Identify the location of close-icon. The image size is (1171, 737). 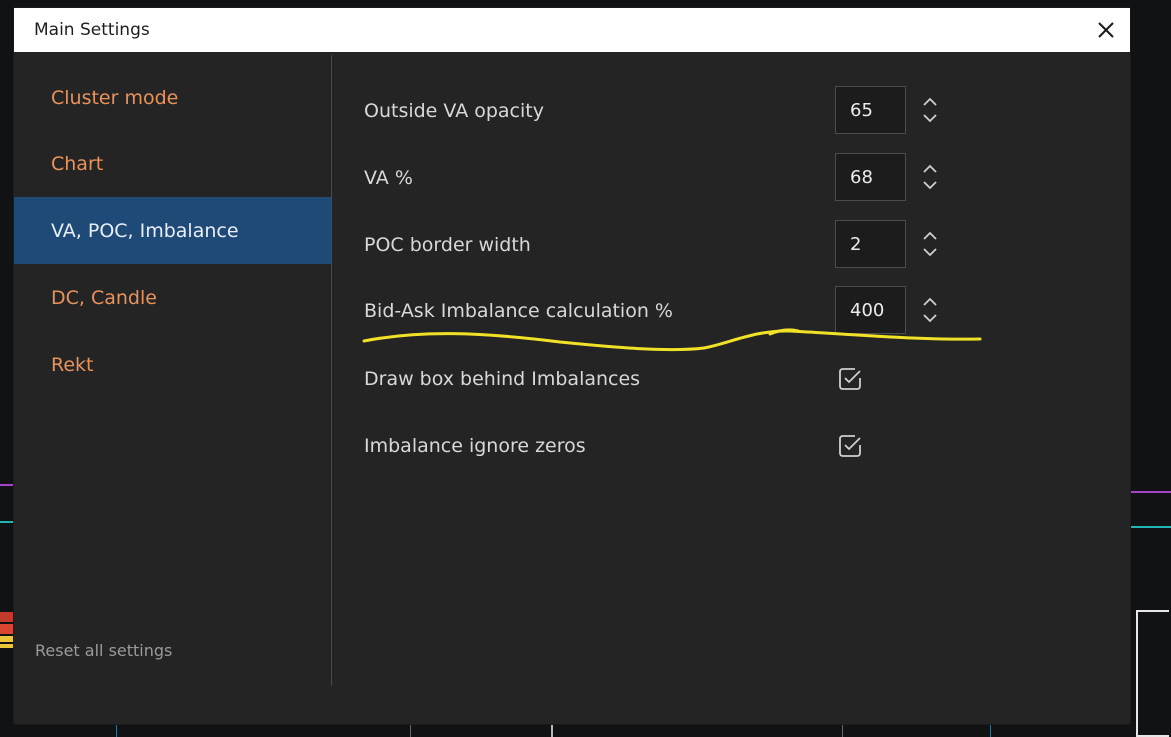
(1106, 30).